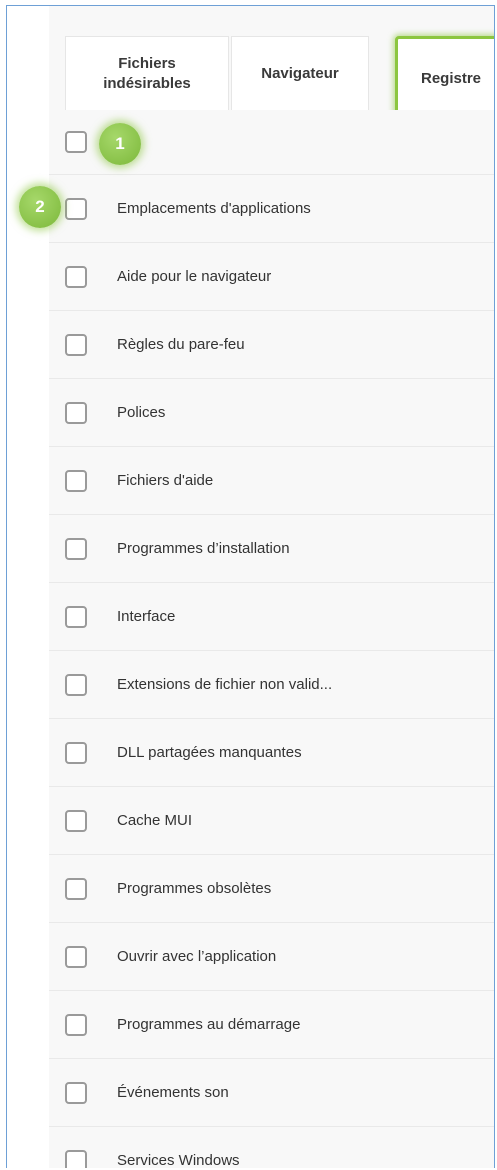  I want to click on tab-junk-files: Fichiers indésirables, so click(147, 73).